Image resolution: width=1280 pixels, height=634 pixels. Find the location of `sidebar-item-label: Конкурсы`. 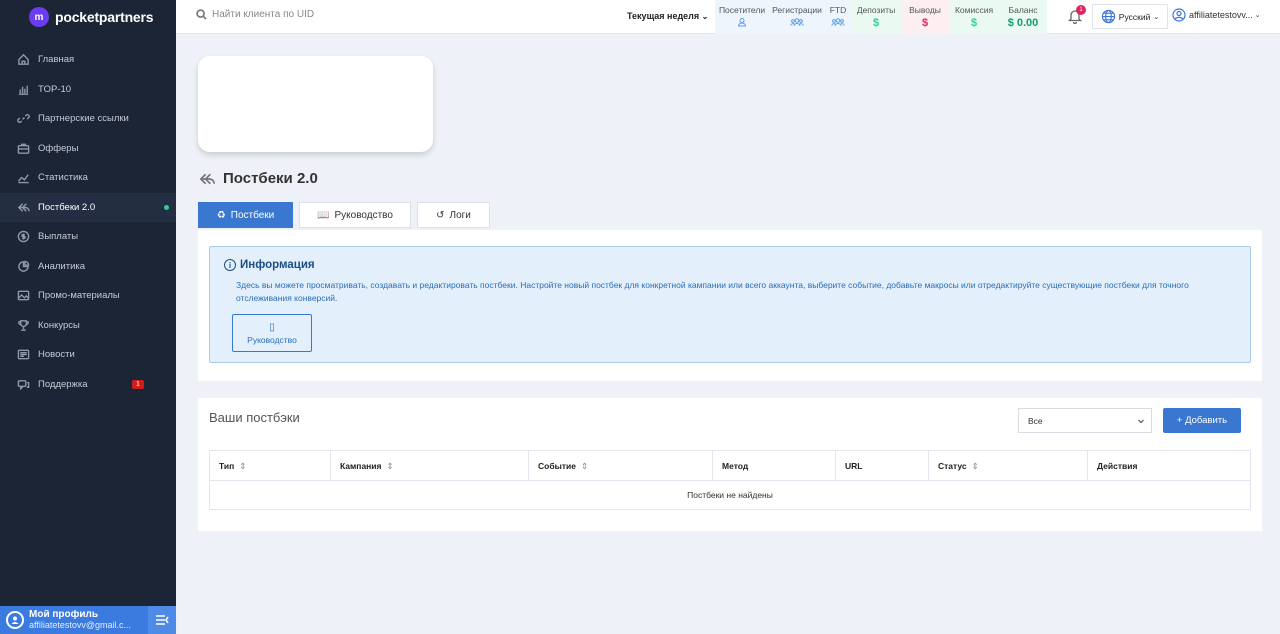

sidebar-item-label: Конкурсы is located at coordinates (59, 325).